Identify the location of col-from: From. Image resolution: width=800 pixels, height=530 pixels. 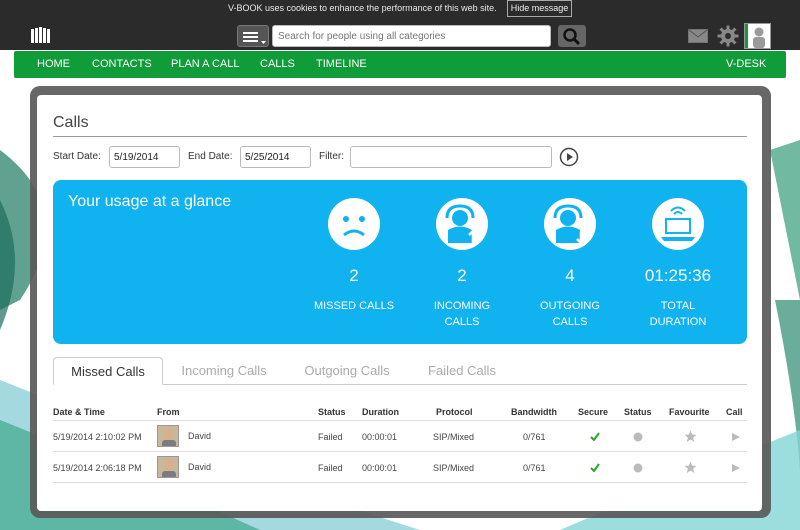
(168, 412).